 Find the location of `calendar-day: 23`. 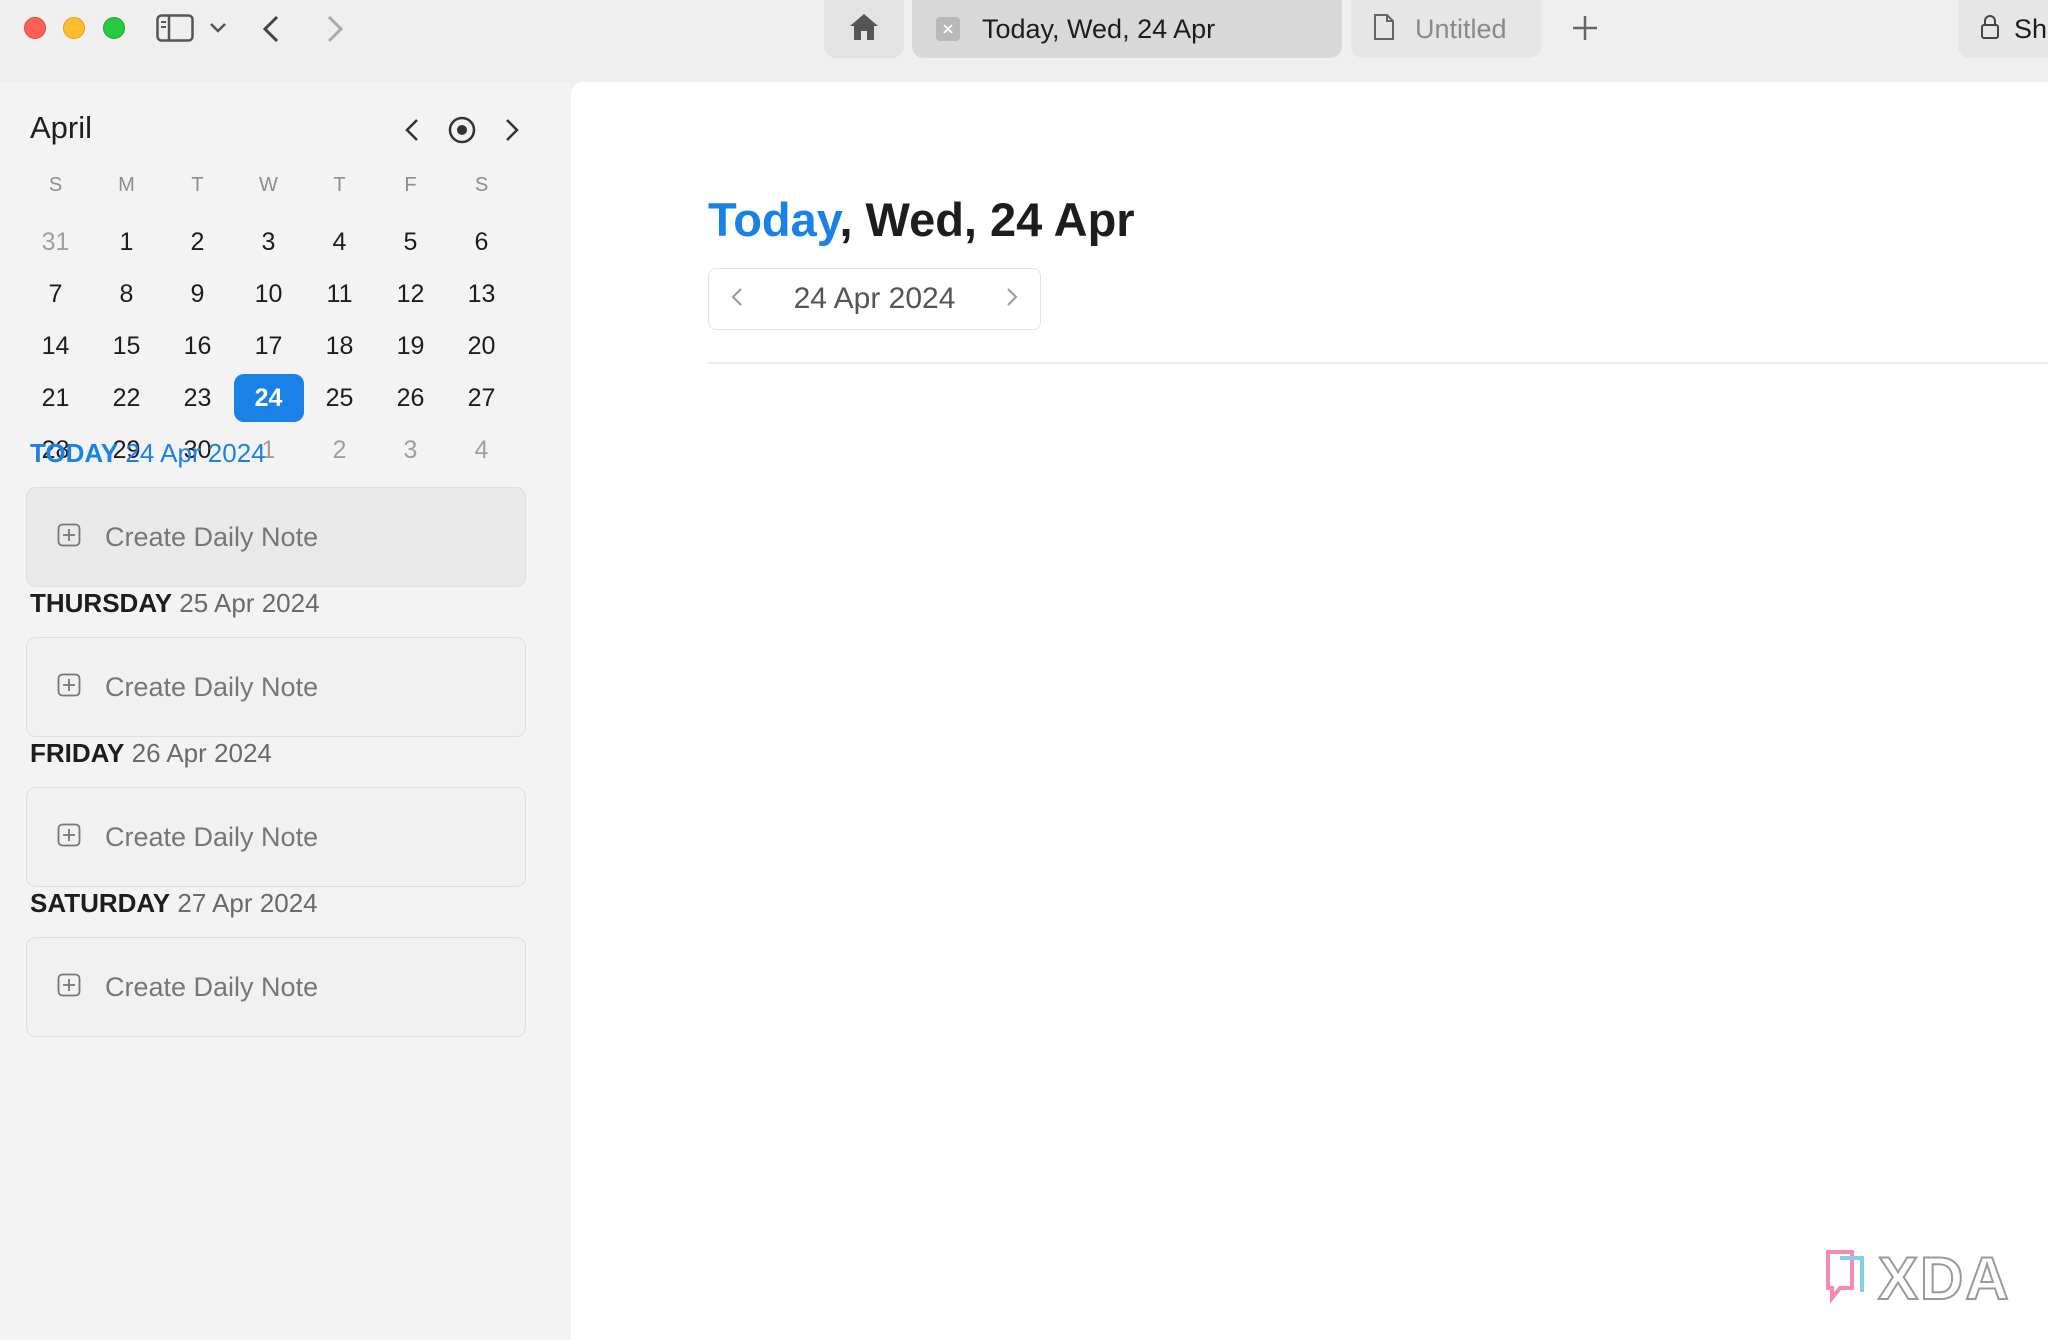

calendar-day: 23 is located at coordinates (197, 398).